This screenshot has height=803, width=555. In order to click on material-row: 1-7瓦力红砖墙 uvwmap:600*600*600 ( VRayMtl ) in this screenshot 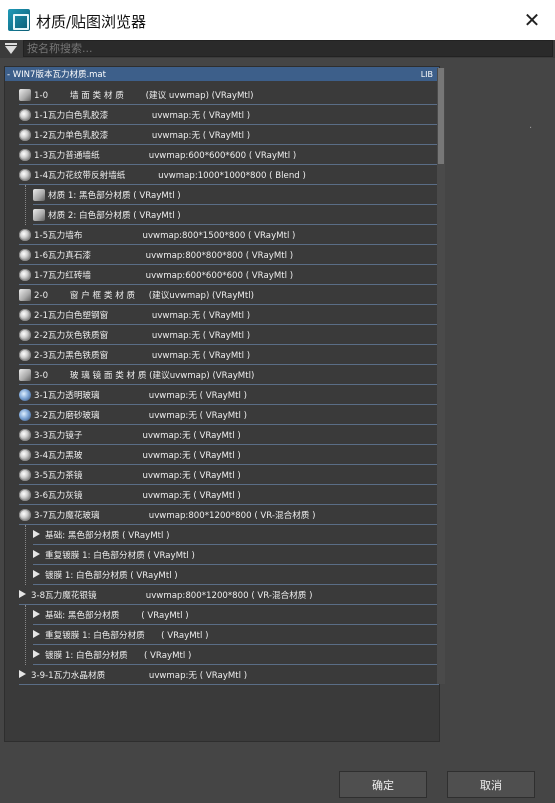, I will do `click(229, 275)`.